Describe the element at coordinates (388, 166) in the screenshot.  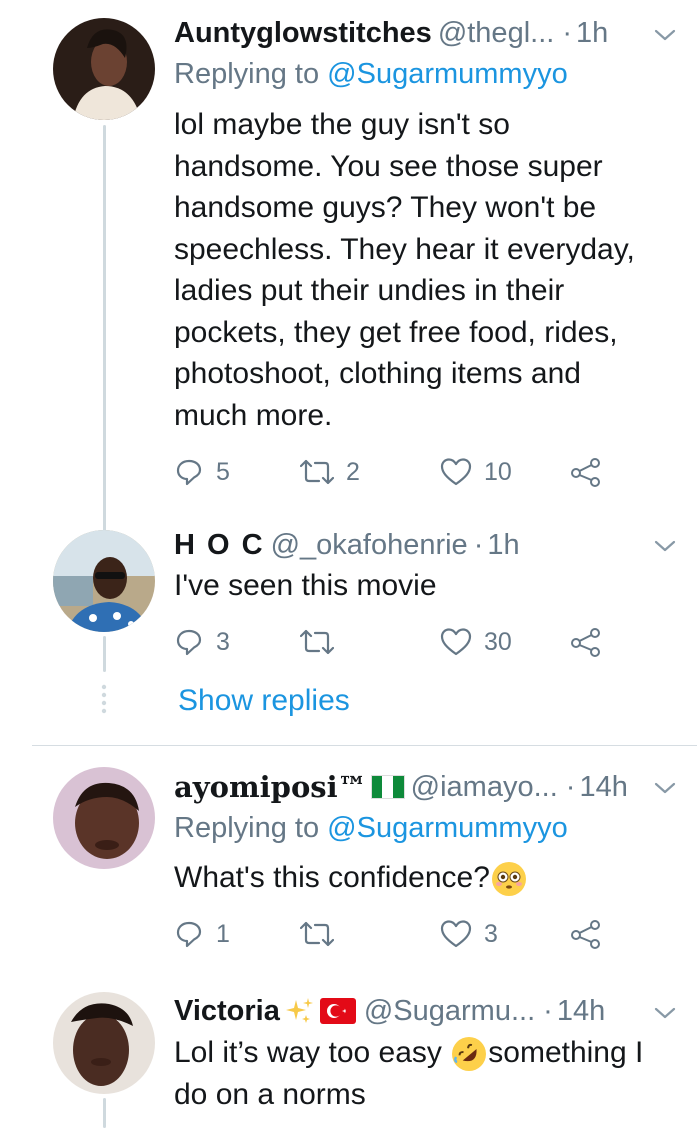
I see `tweet-text-line: handsome. You see those super` at that location.